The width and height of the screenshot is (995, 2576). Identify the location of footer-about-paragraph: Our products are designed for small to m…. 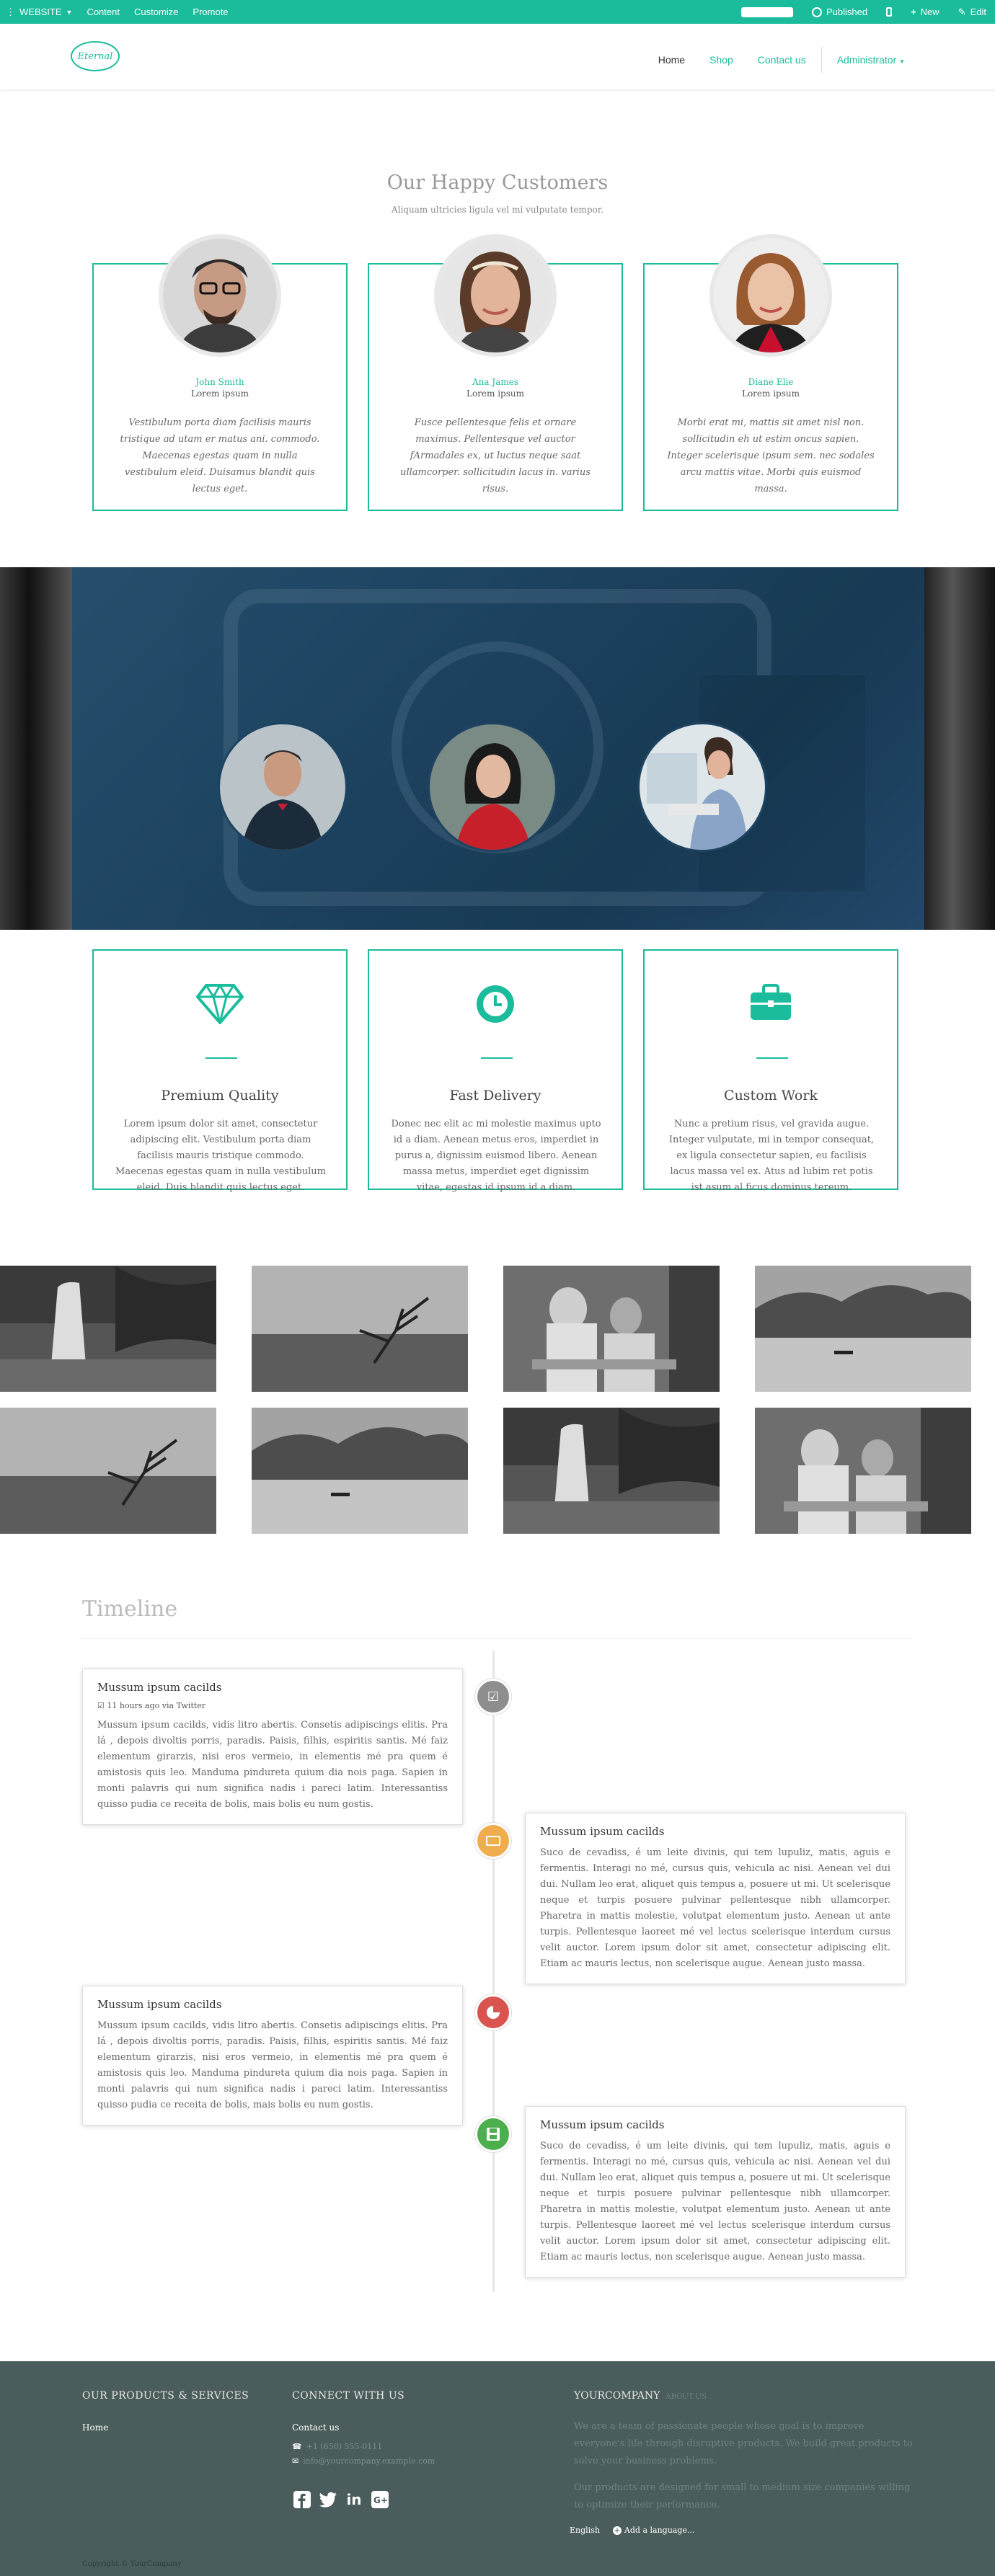
(742, 2496).